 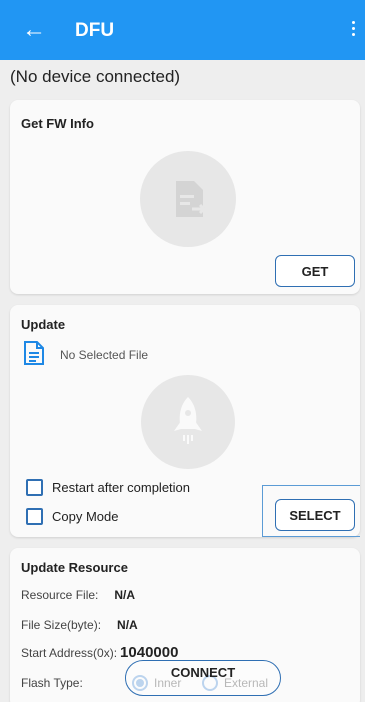 I want to click on flash-type-label: Flash Type:, so click(x=52, y=683).